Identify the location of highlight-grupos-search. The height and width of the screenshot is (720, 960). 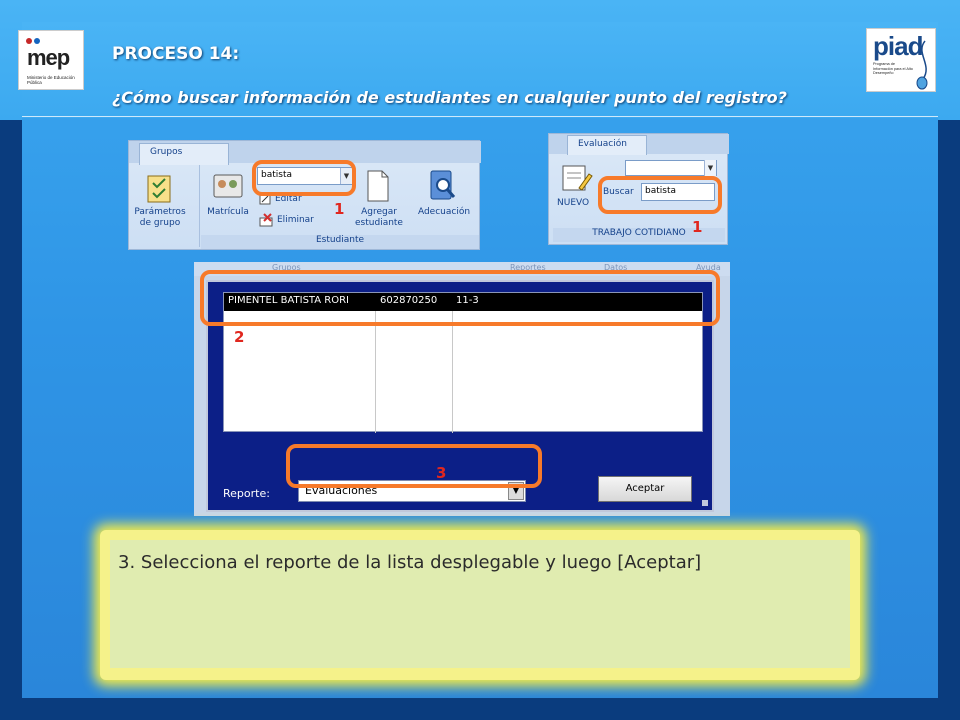
(304, 178).